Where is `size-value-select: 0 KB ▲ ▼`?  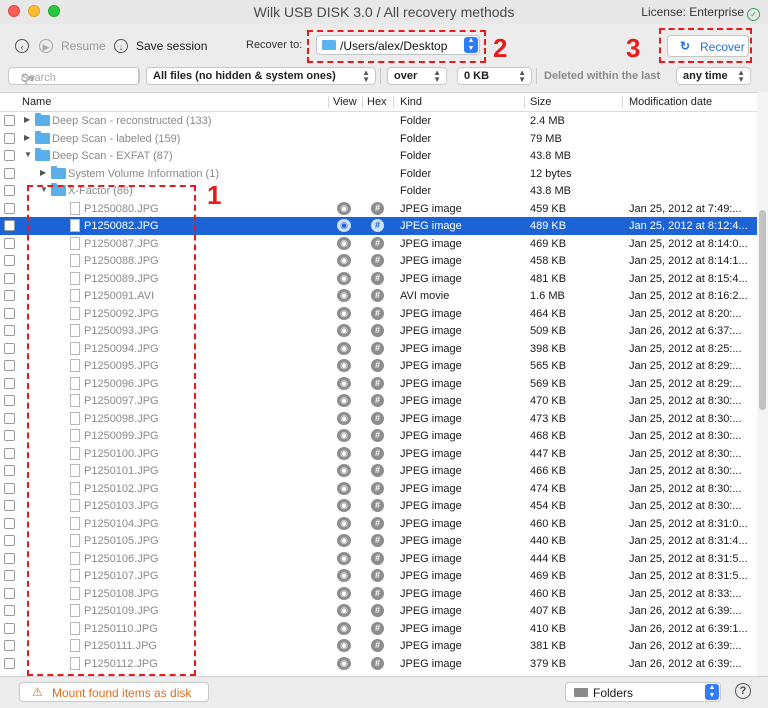 size-value-select: 0 KB ▲ ▼ is located at coordinates (494, 76).